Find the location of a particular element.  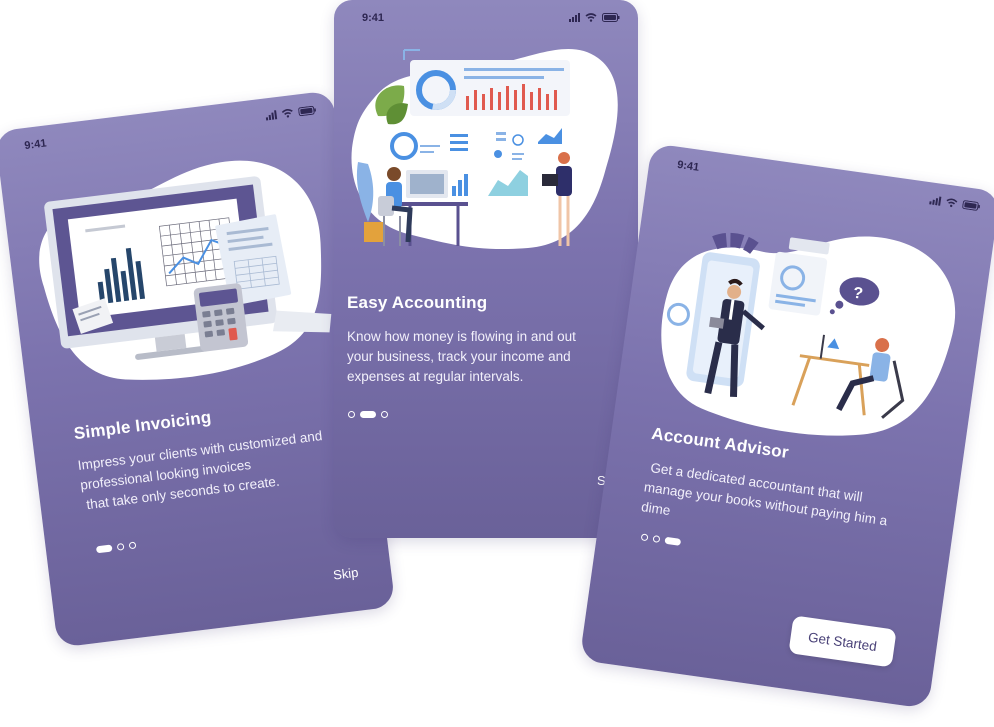

get-started-button: Get Started is located at coordinates (842, 641).